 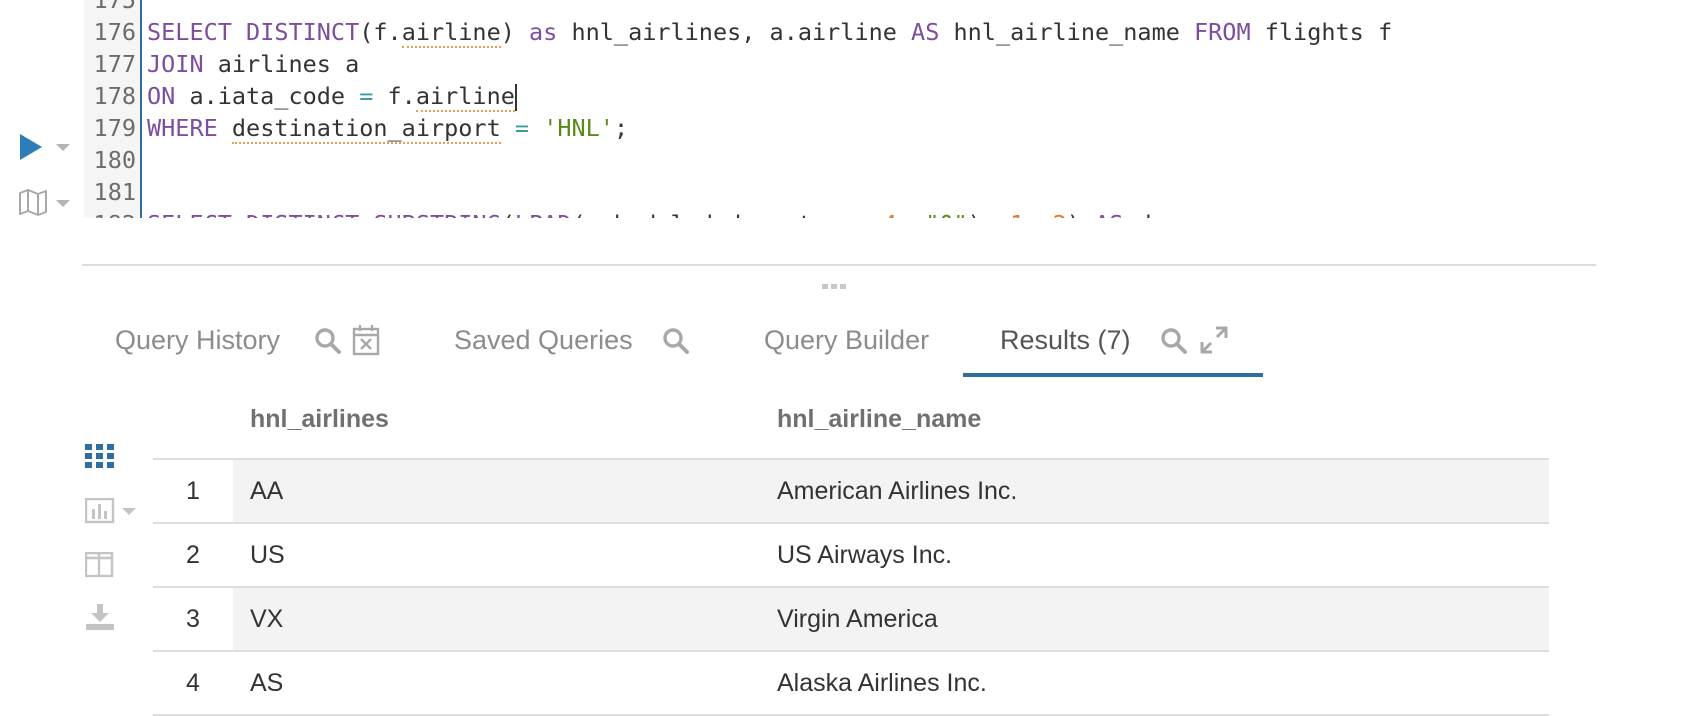 I want to click on cell-hnl-airline-name: American Airlines Inc., so click(x=897, y=491).